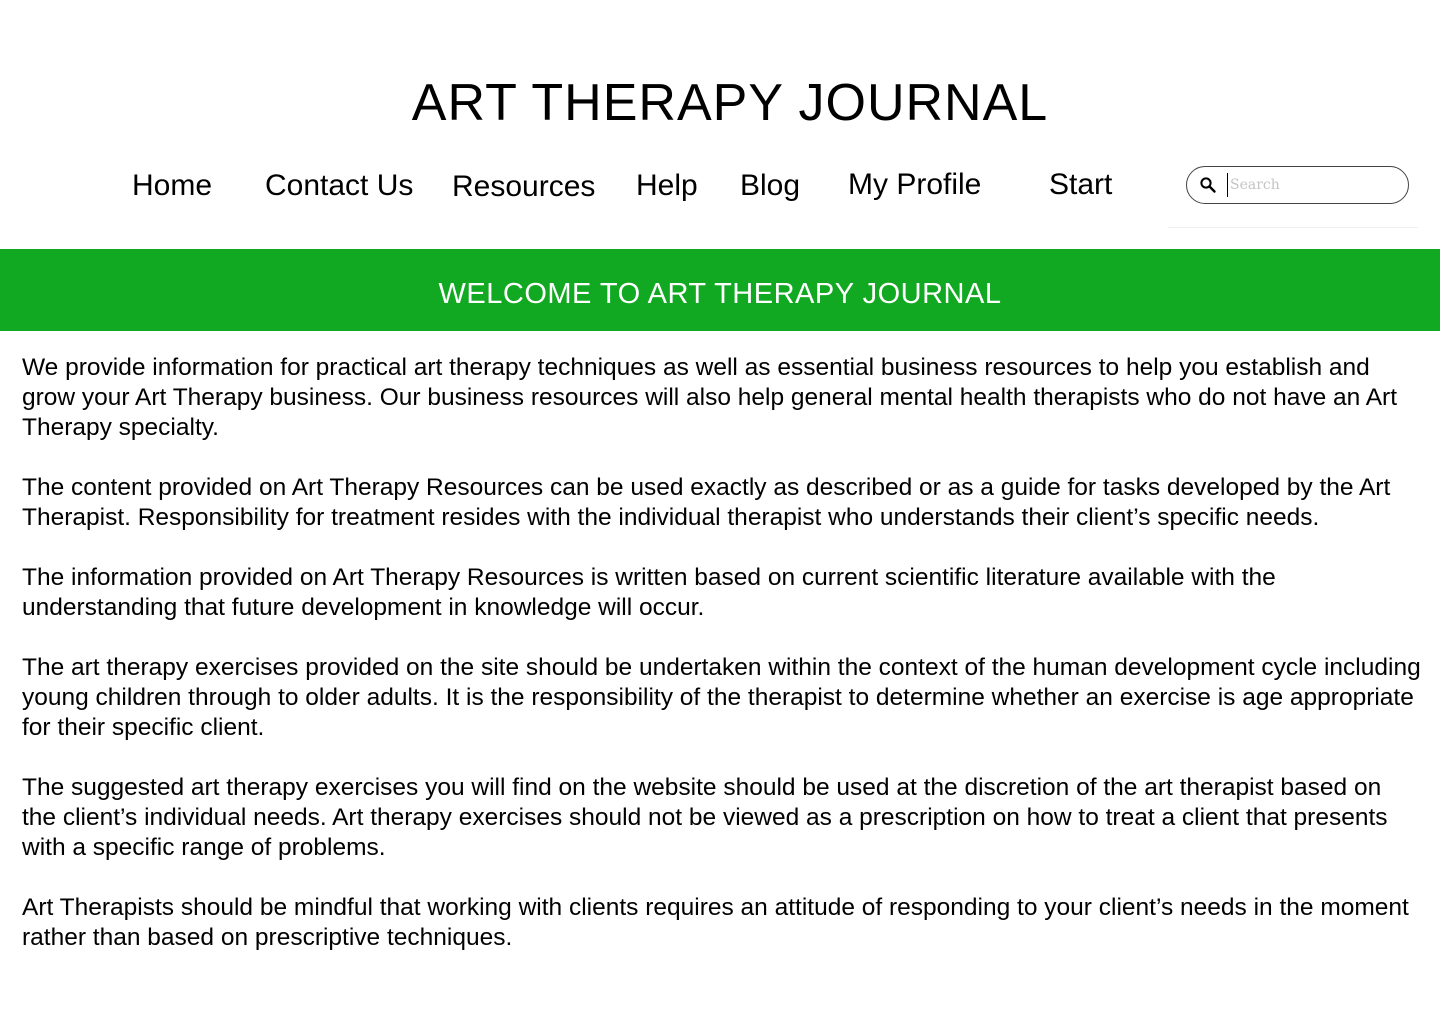  I want to click on nav-item-blog: Blog, so click(770, 186).